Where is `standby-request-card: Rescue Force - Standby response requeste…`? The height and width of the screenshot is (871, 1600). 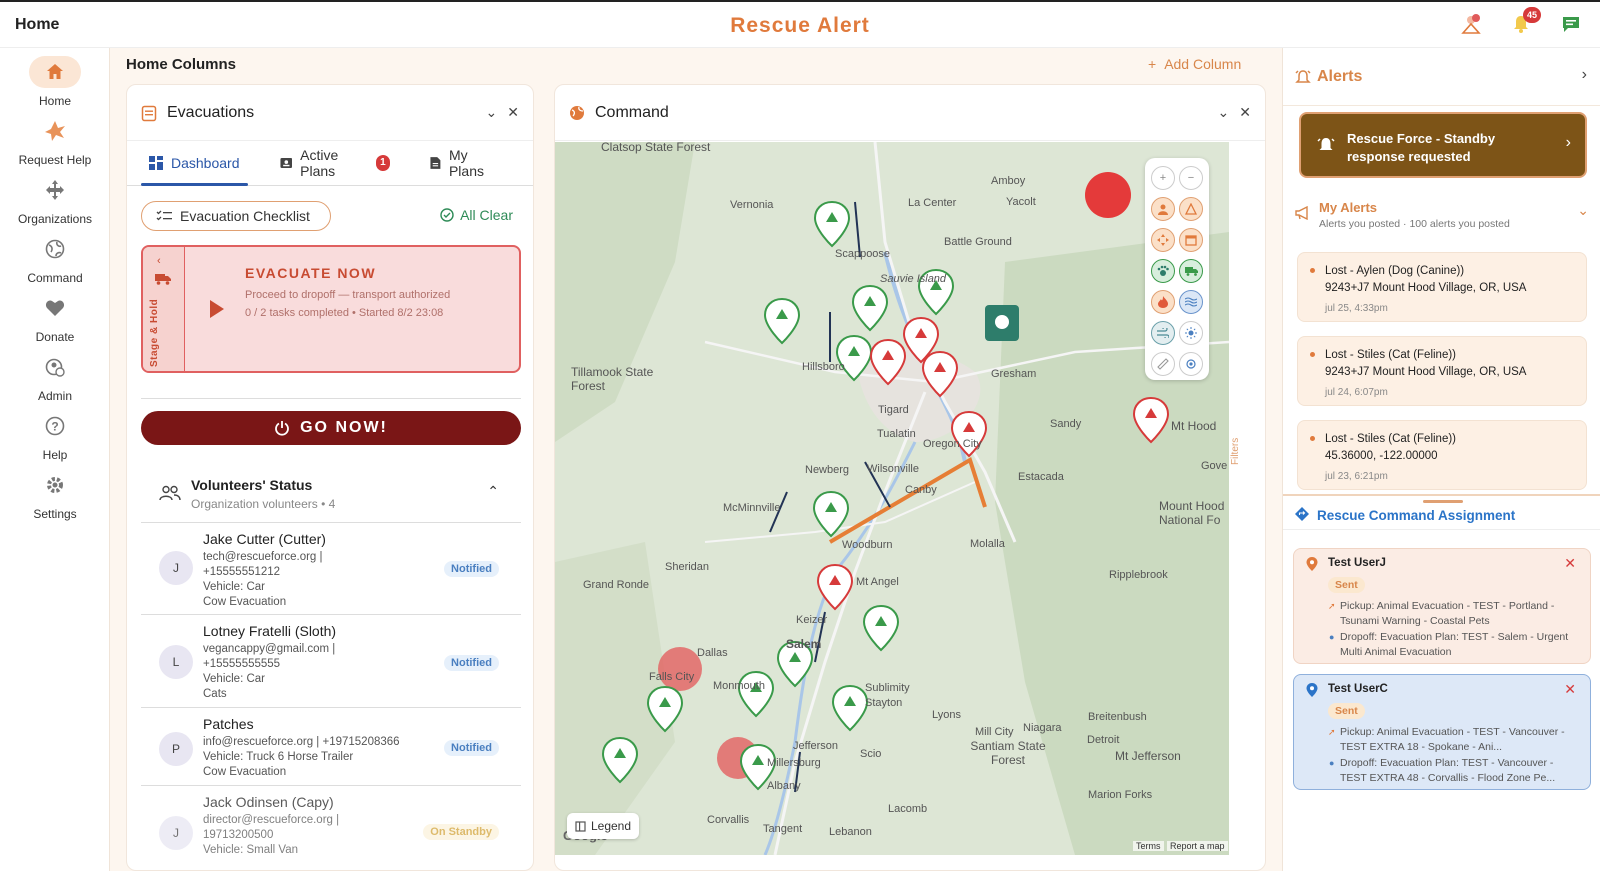
standby-request-card: Rescue Force - Standby response requeste… is located at coordinates (1443, 145).